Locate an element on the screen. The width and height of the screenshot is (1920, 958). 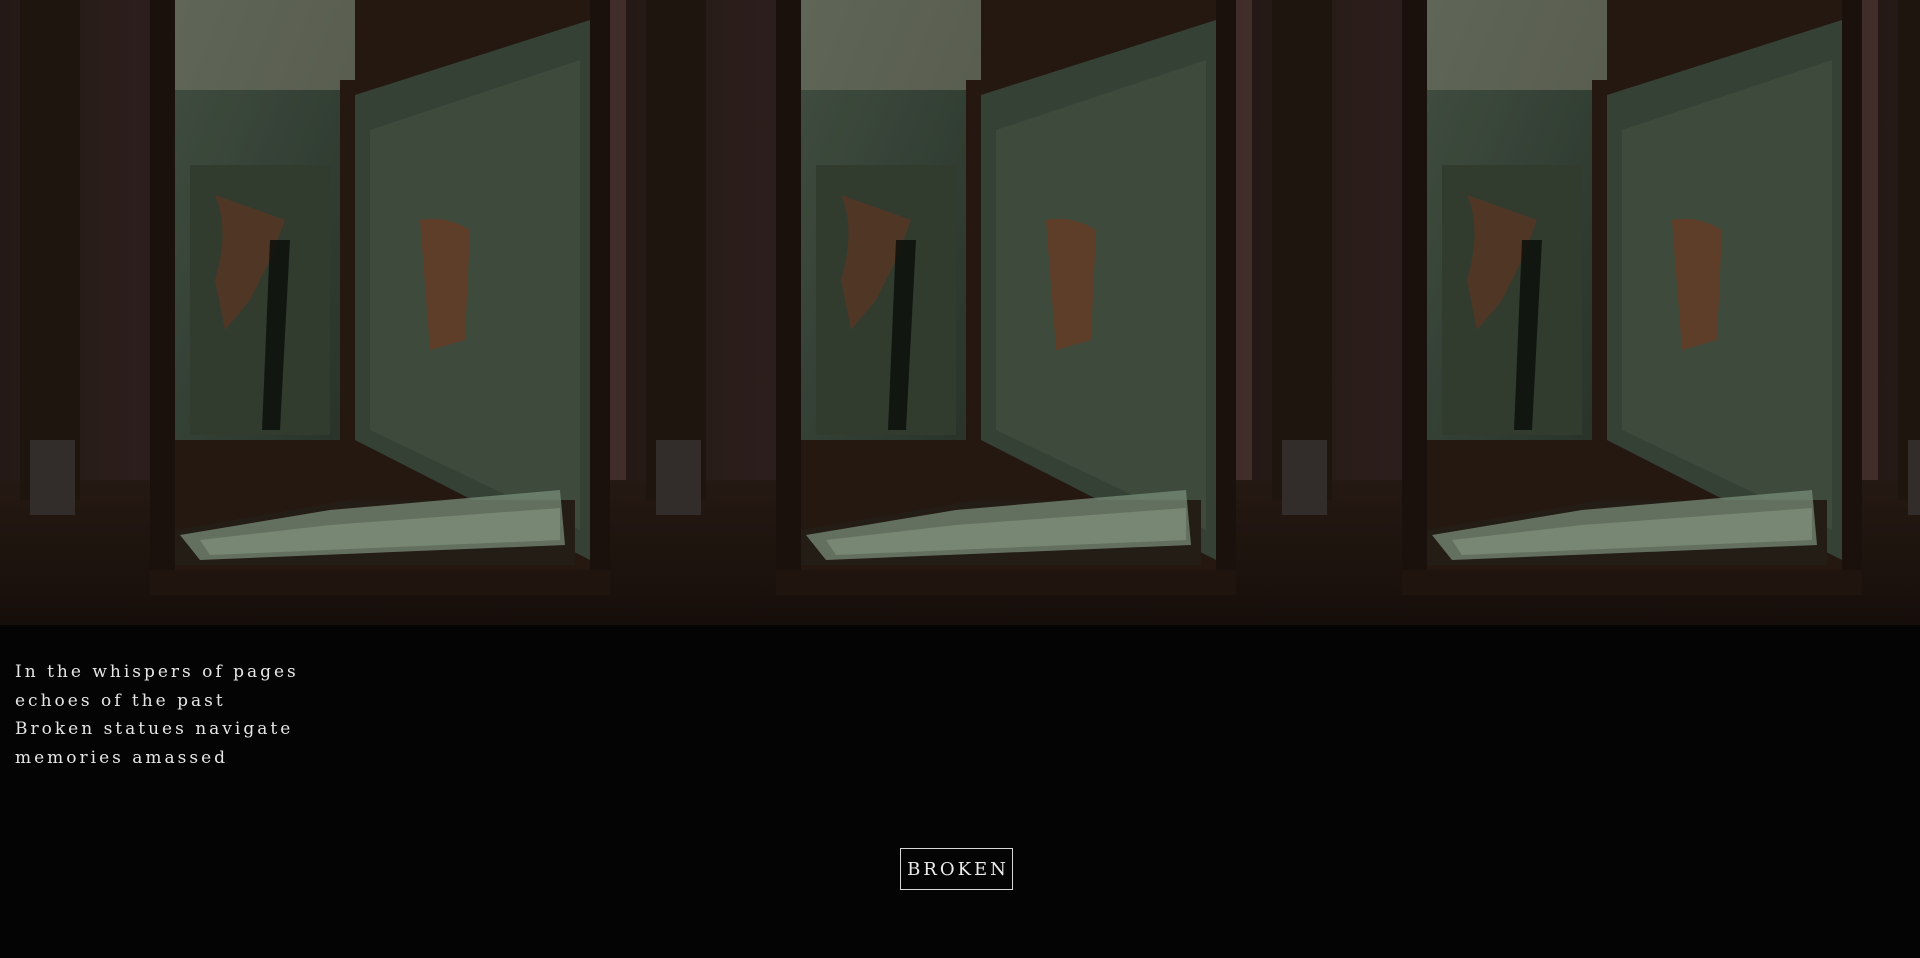
poem-line-3: Broken statues navigate is located at coordinates (154, 729).